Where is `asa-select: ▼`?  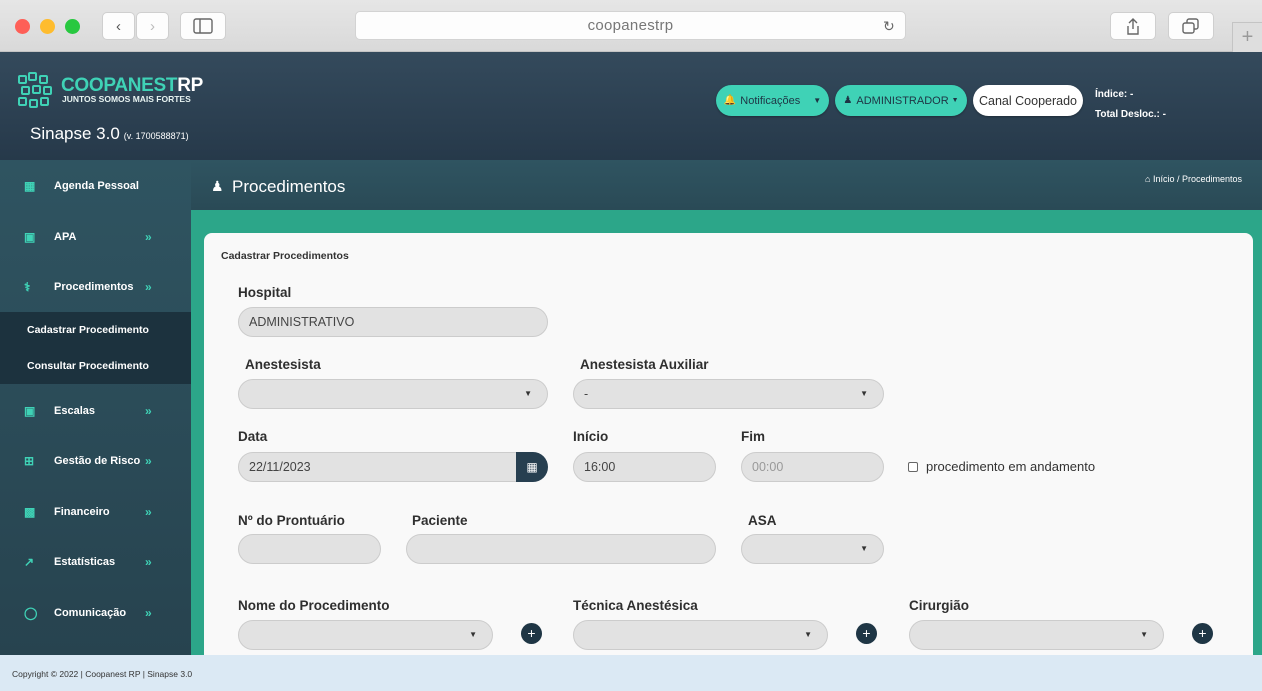 asa-select: ▼ is located at coordinates (812, 549).